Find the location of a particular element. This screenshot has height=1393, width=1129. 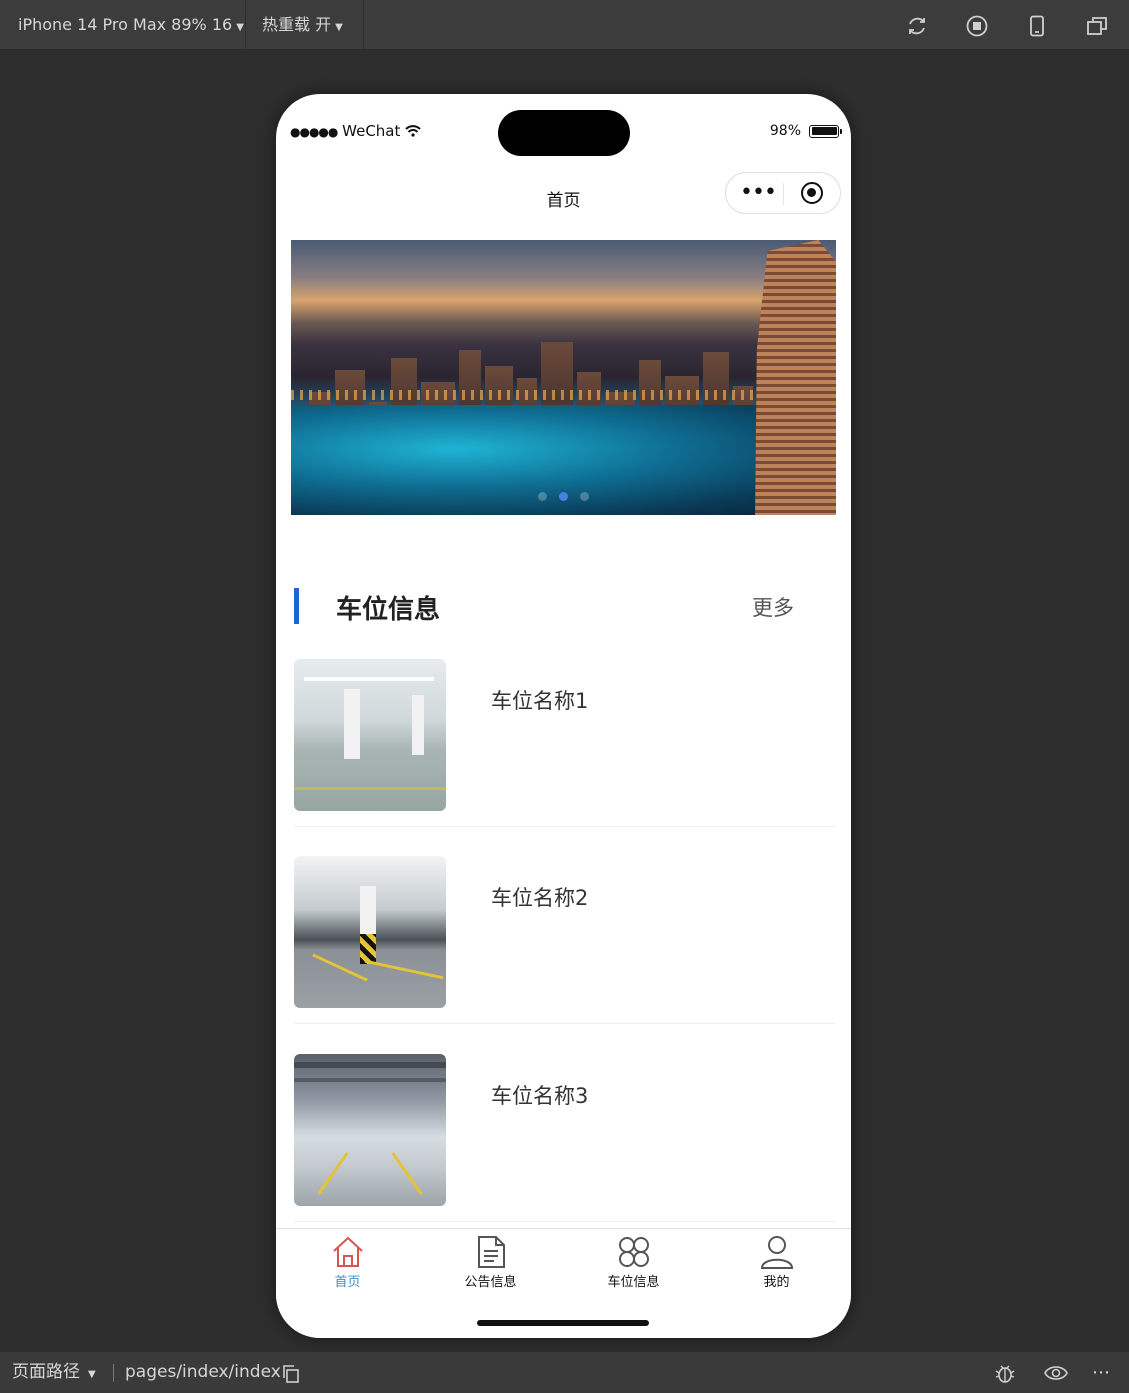

tab-parking-label: 车位信息 is located at coordinates (633, 1282).